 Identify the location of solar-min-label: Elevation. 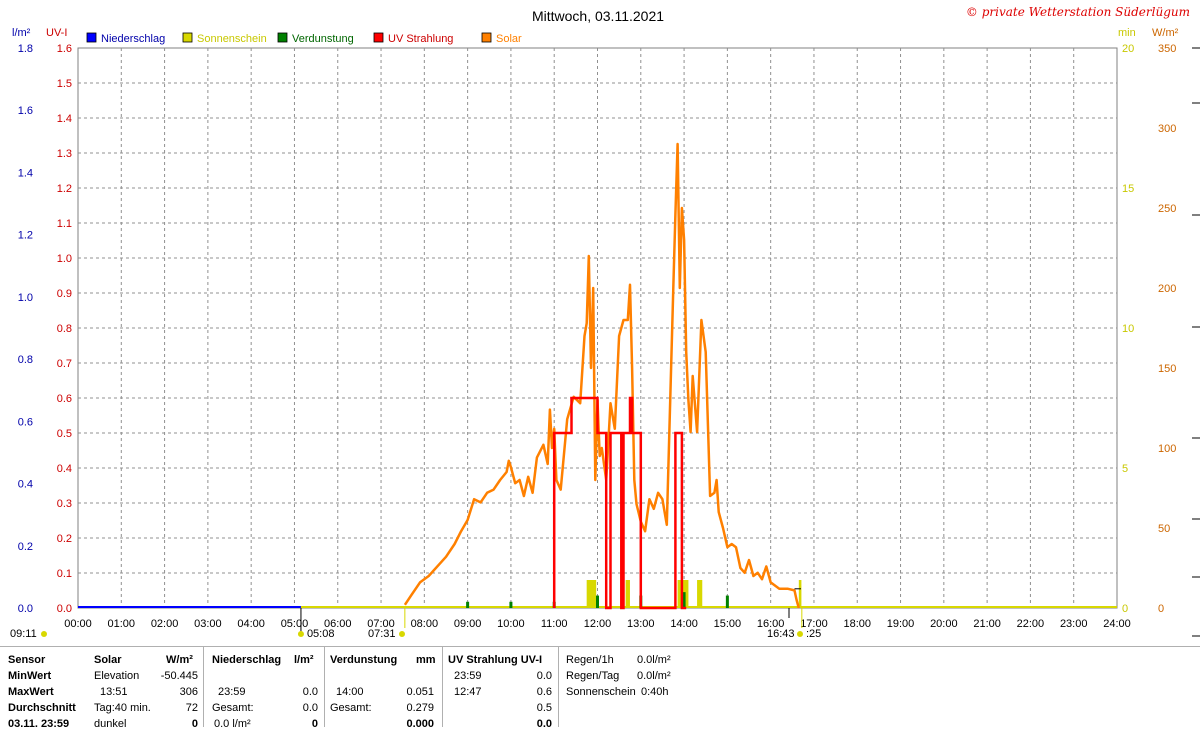
(117, 676).